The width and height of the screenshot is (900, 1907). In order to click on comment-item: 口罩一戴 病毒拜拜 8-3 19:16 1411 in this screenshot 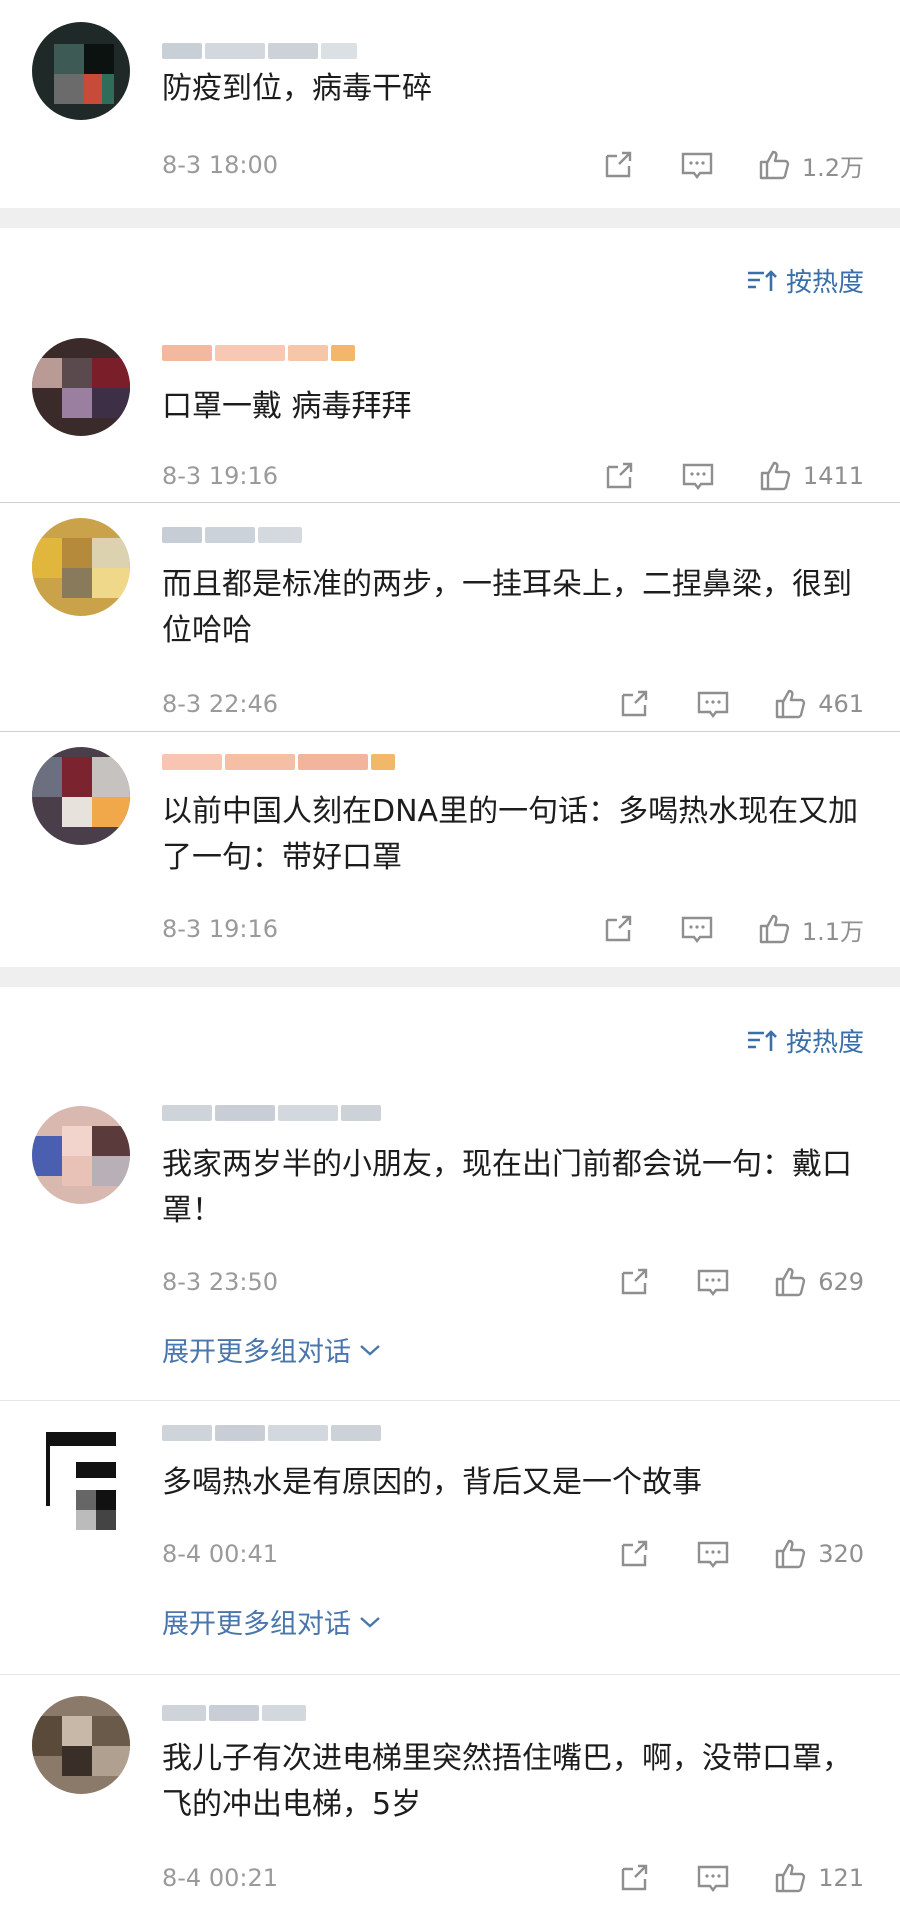, I will do `click(450, 410)`.